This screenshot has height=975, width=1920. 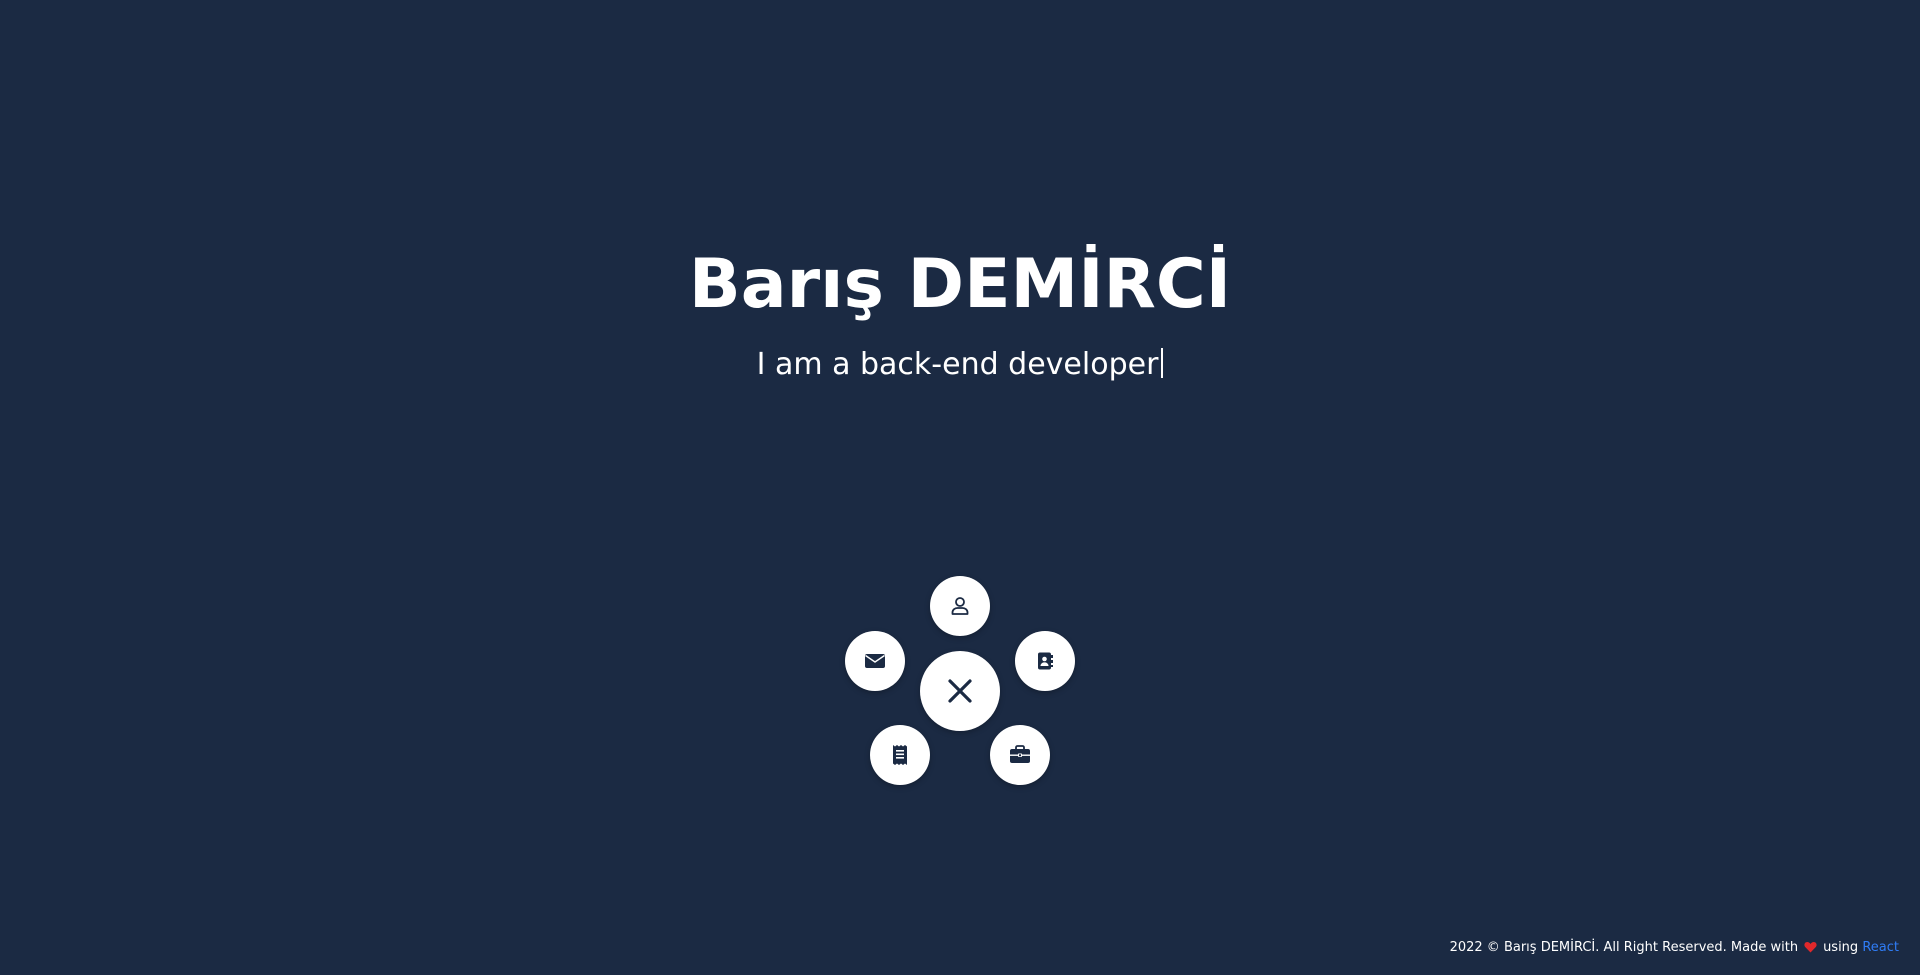 I want to click on contact-card-button, so click(x=1045, y=661).